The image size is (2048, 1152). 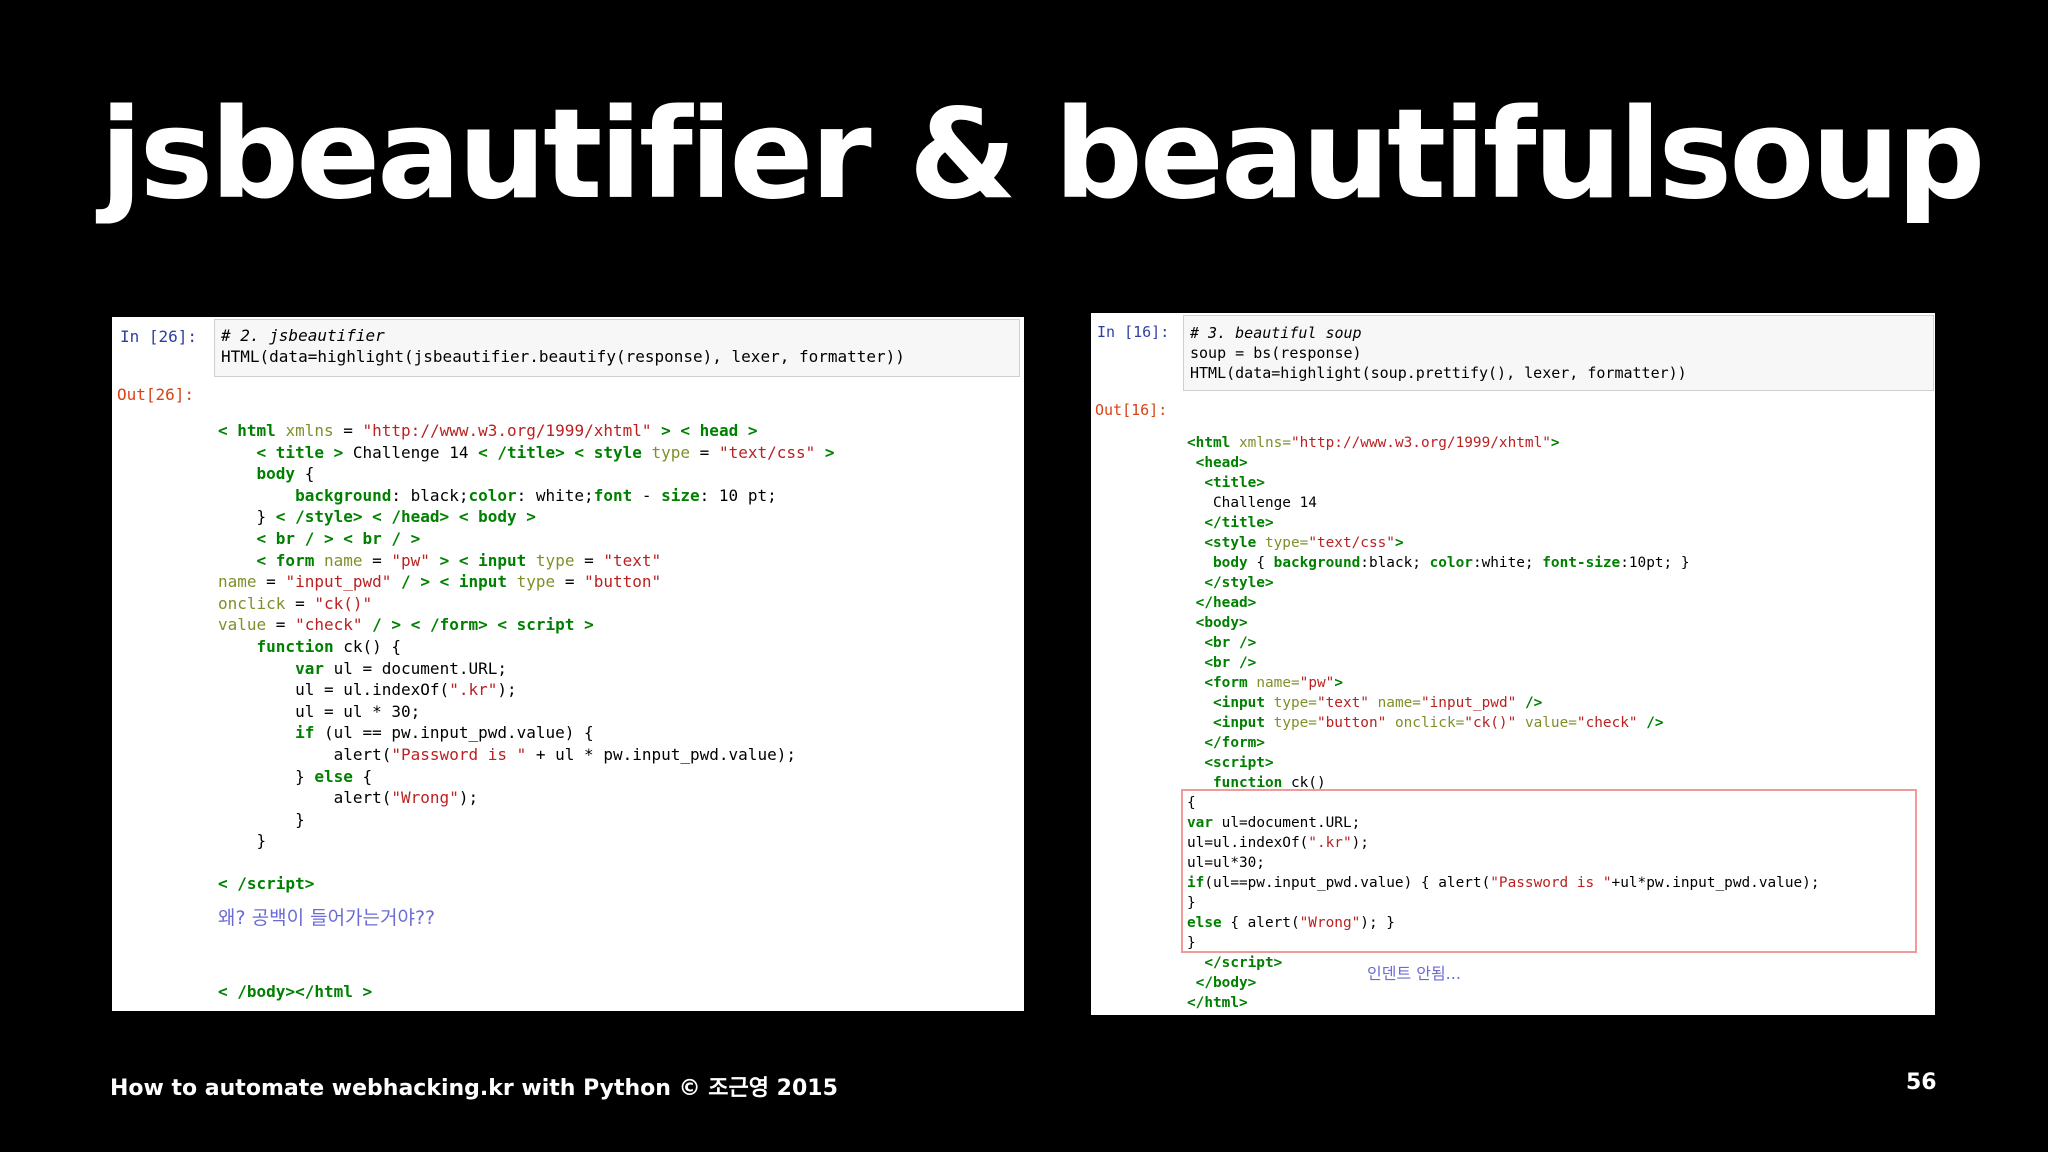 What do you see at coordinates (156, 394) in the screenshot?
I see `left-out-prompt: Out[26]:` at bounding box center [156, 394].